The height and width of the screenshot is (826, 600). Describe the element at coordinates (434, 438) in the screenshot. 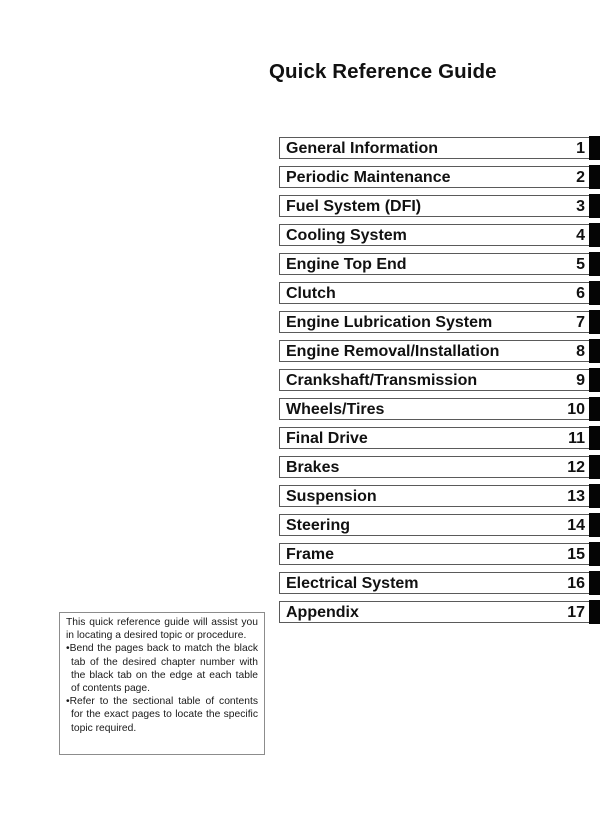

I see `chapter-box: Final Drive 11` at that location.